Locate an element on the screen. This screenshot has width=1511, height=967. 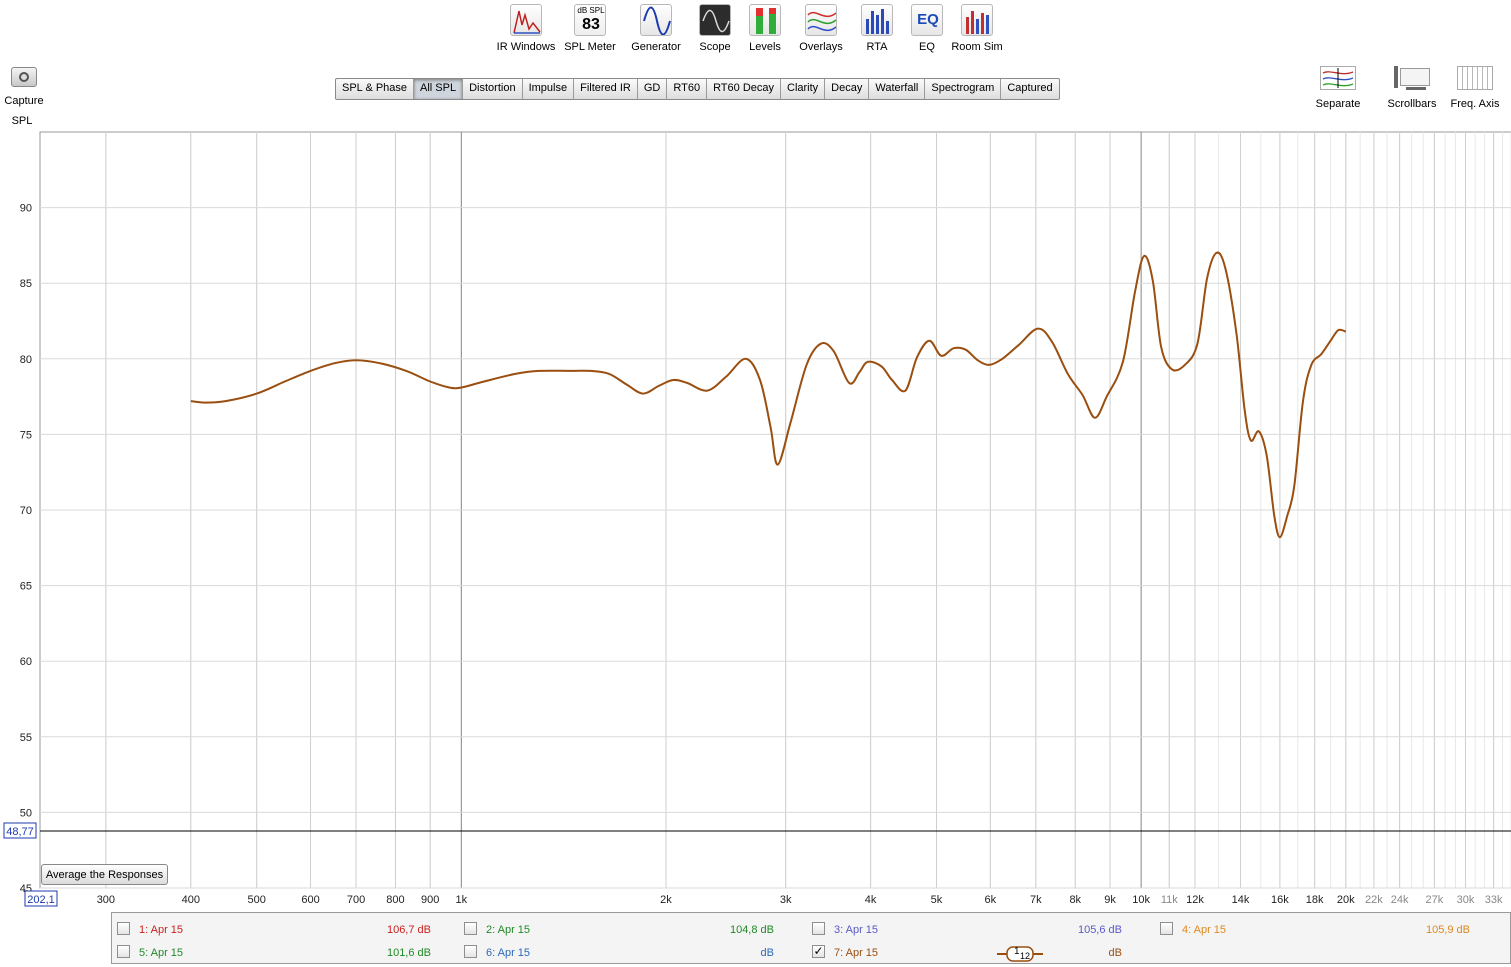
x-tick-label: 7k is located at coordinates (1036, 900).